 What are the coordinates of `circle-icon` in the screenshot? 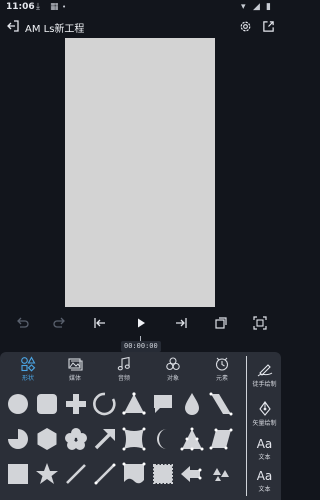 It's located at (18, 404).